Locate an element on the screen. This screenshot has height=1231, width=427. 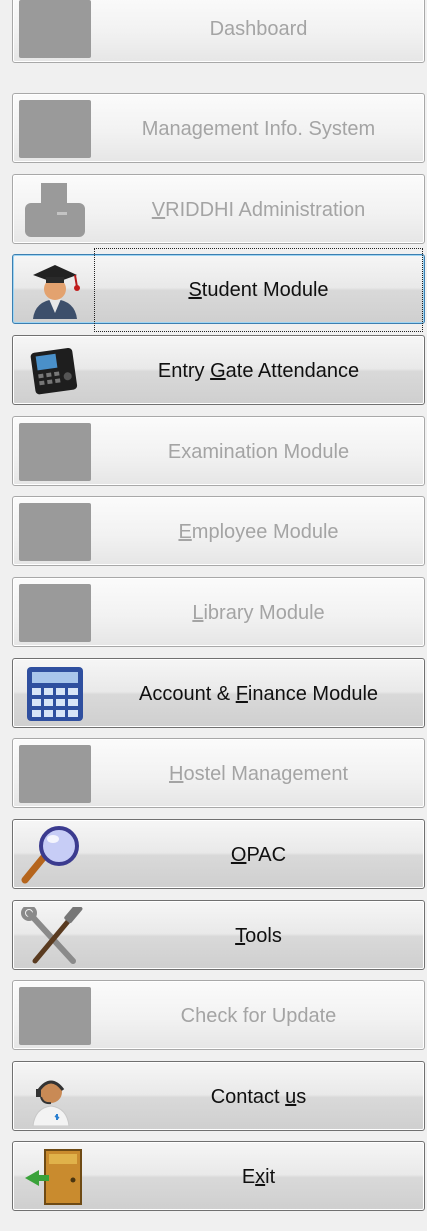
dashboard-placeholder-icon is located at coordinates (55, 29).